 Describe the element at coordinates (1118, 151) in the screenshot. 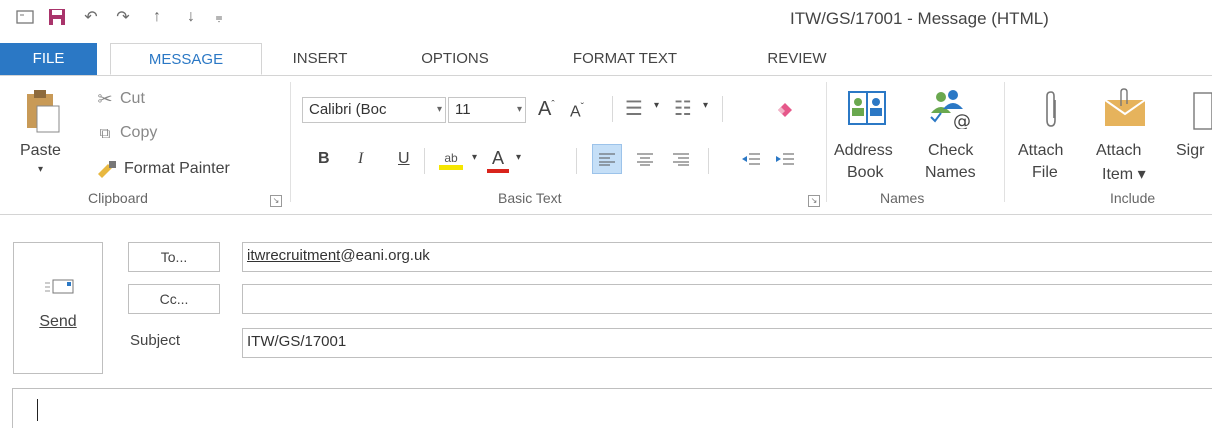

I see `attach-item-label-1: Attach` at that location.